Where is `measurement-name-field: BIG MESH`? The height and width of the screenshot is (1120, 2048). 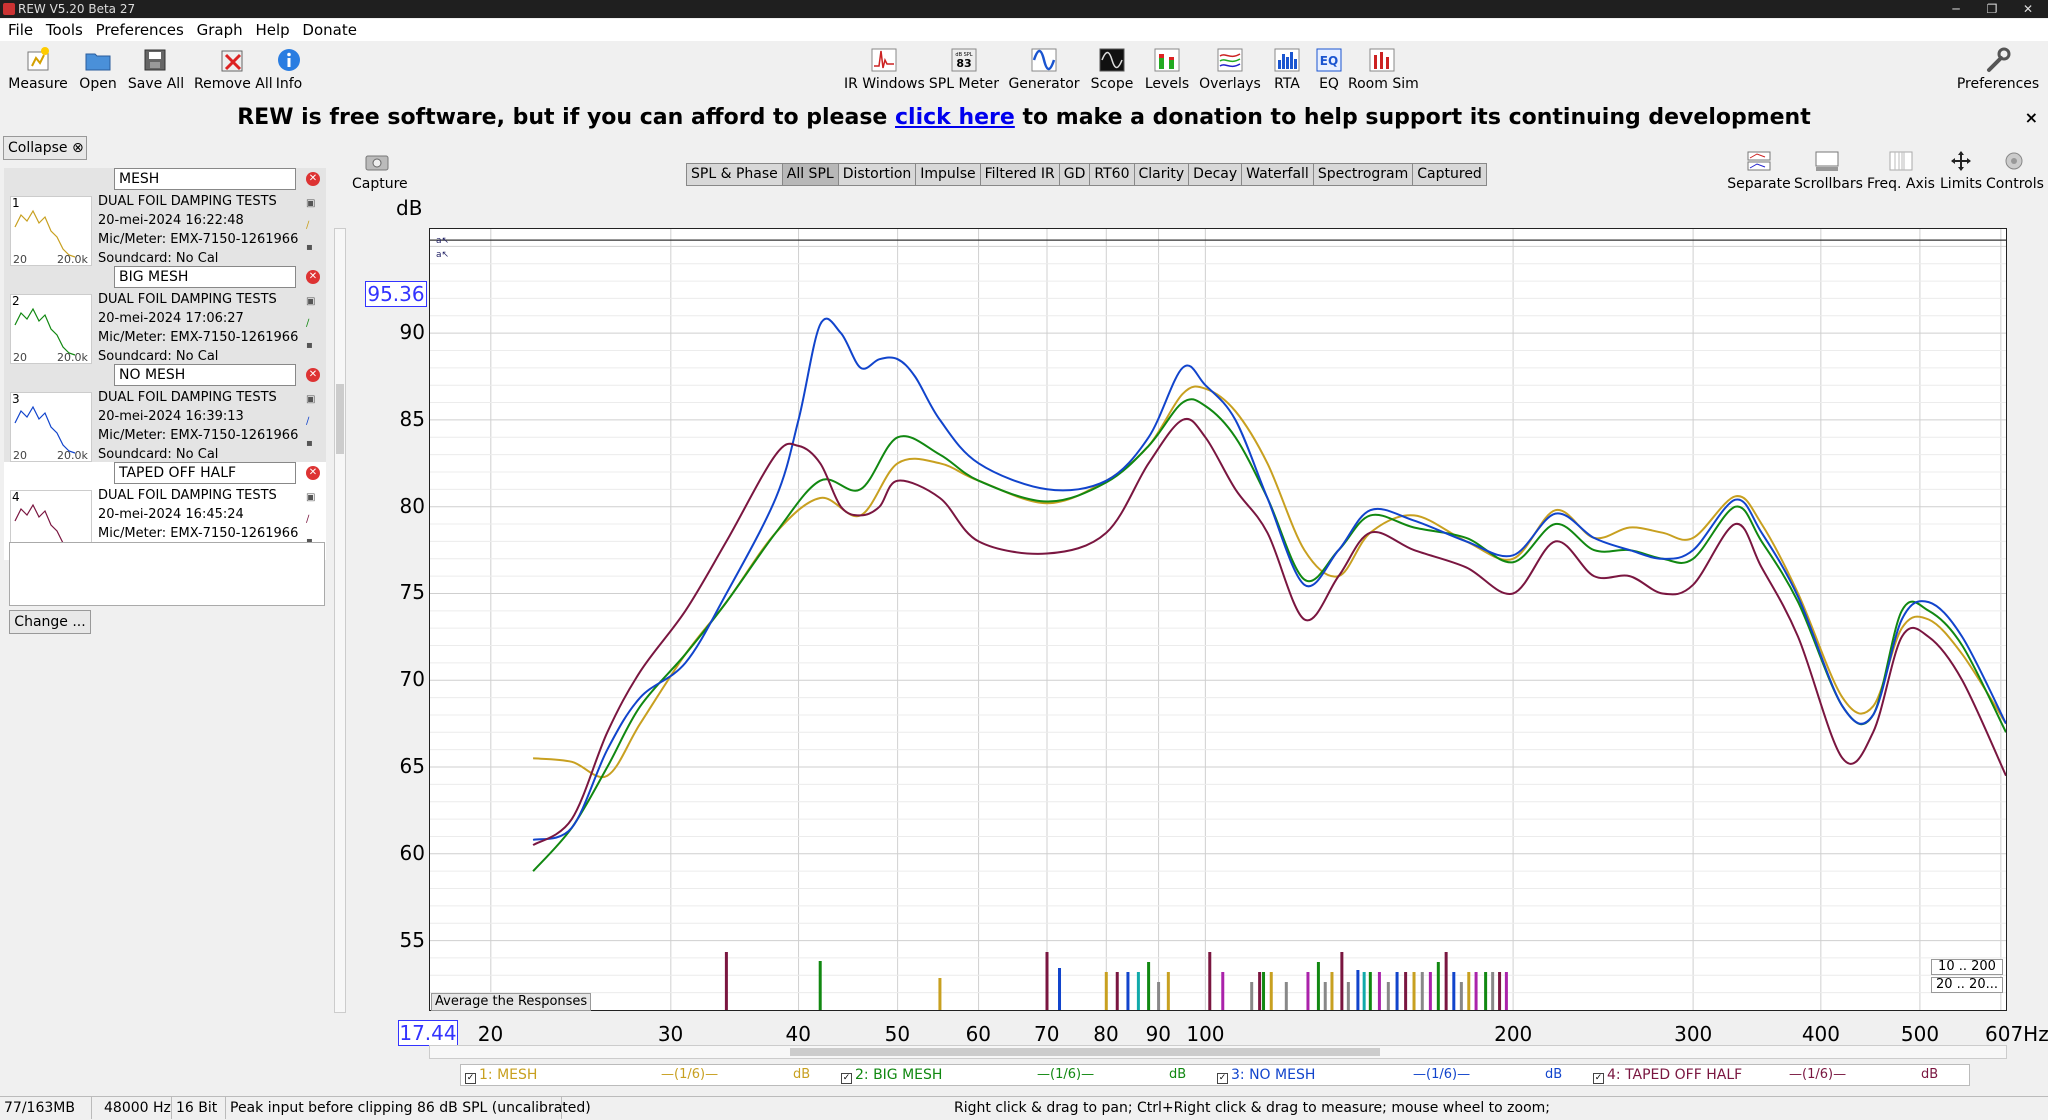 measurement-name-field: BIG MESH is located at coordinates (205, 277).